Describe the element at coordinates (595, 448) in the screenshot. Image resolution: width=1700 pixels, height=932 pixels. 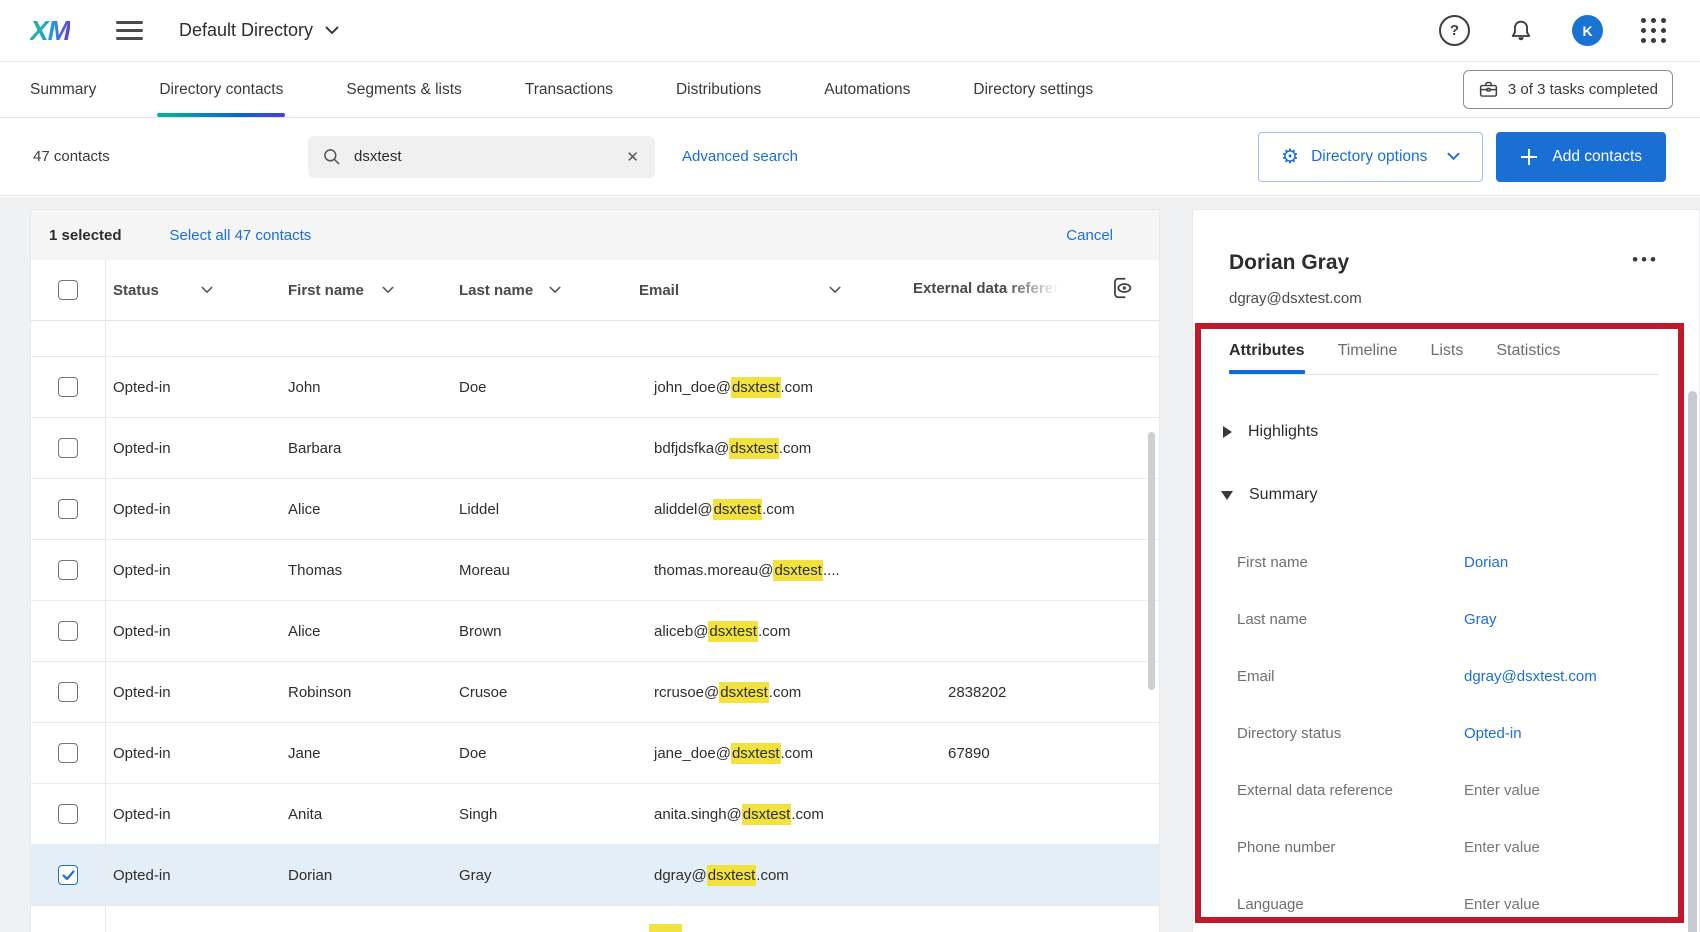
I see `table-row: Opted-in Barbara bdfjdsfka@dsxtest.com` at that location.